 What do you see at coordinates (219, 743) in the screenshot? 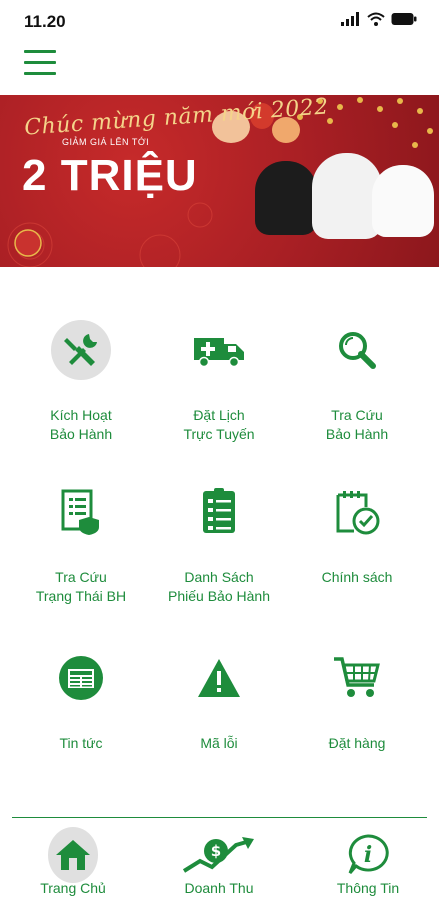
I see `grid-label: Mã lỗi` at bounding box center [219, 743].